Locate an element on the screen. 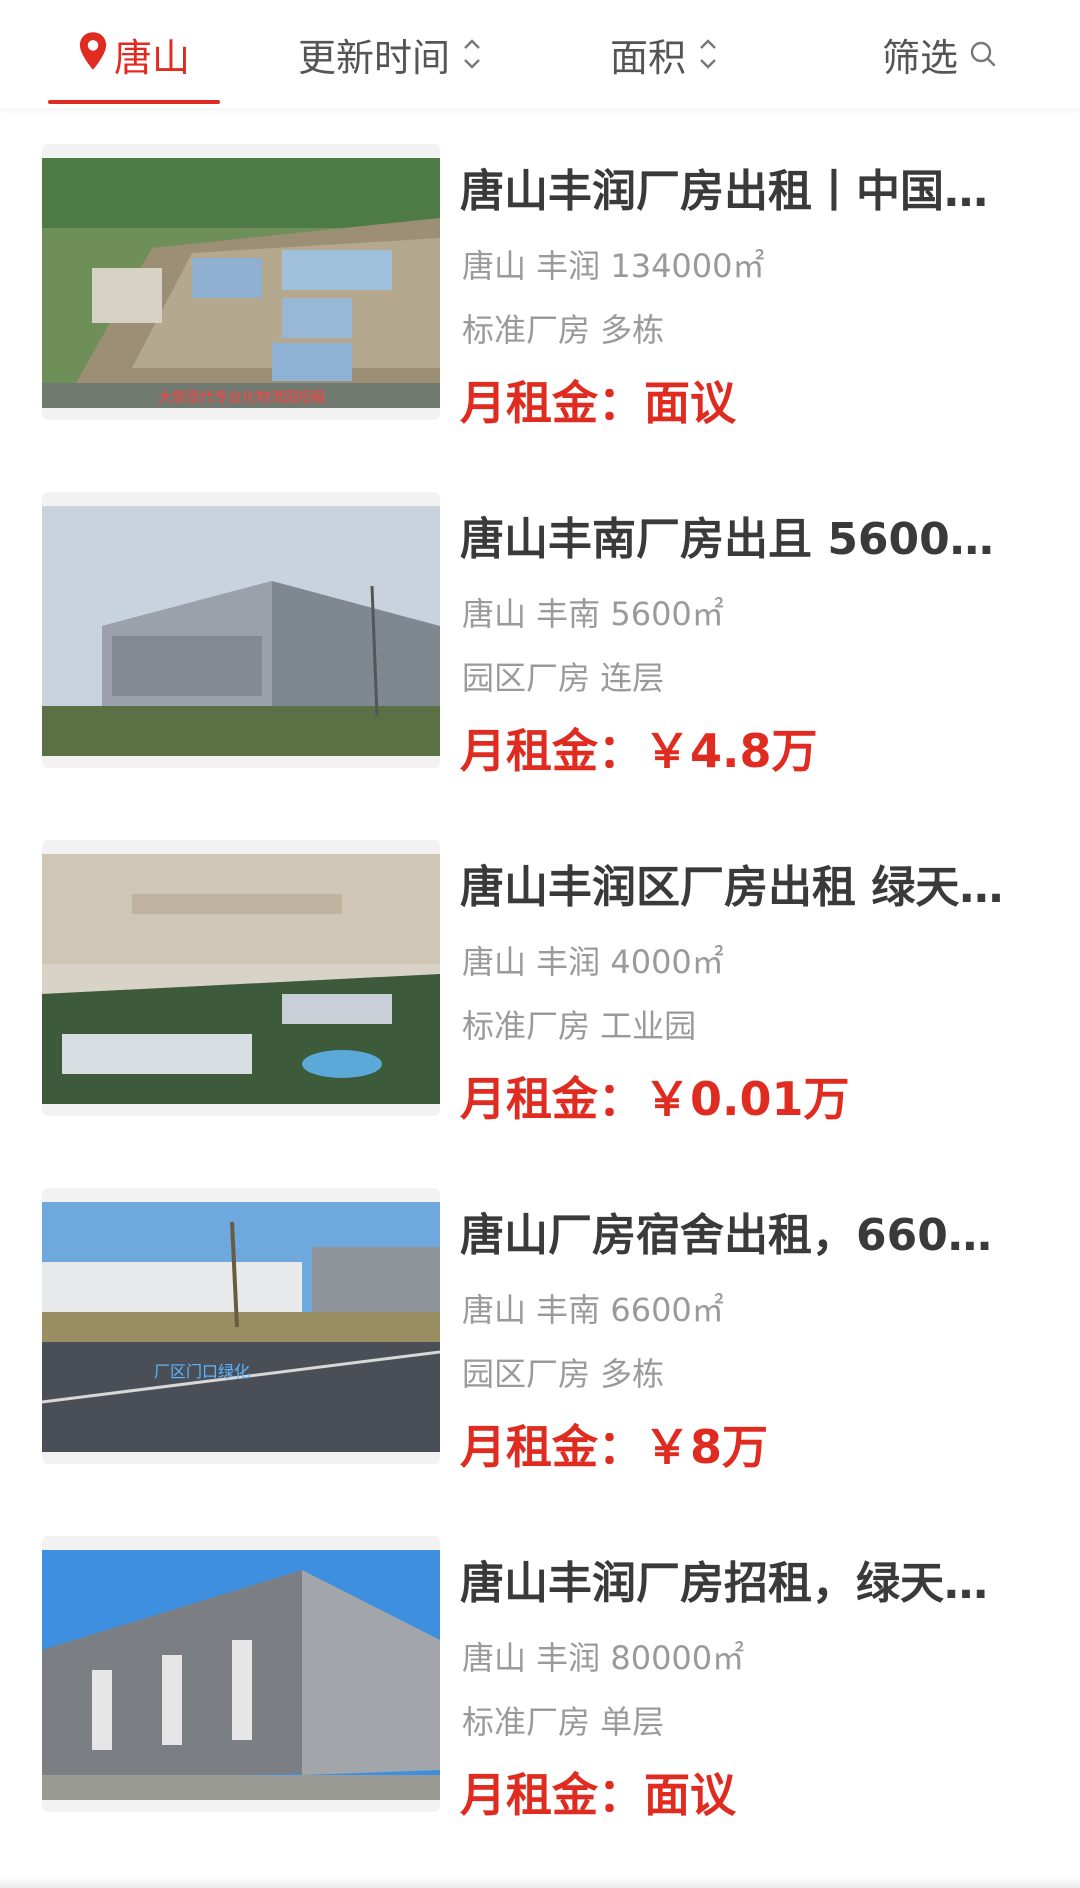 This screenshot has width=1080, height=1888. update-time-label: 更新时间 is located at coordinates (374, 57).